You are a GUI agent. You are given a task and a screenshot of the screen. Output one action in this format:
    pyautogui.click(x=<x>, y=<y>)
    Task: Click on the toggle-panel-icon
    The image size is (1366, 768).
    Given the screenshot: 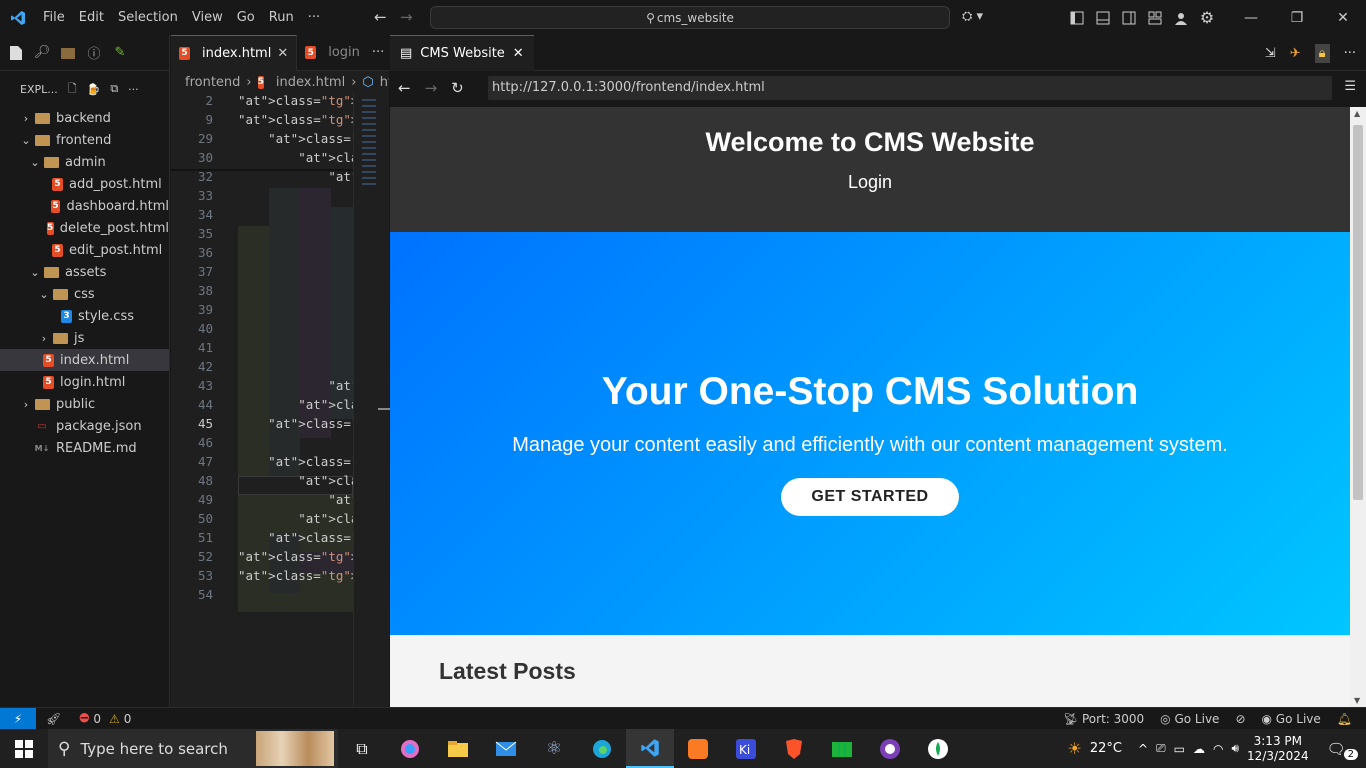 What is the action you would take?
    pyautogui.click(x=1103, y=17)
    